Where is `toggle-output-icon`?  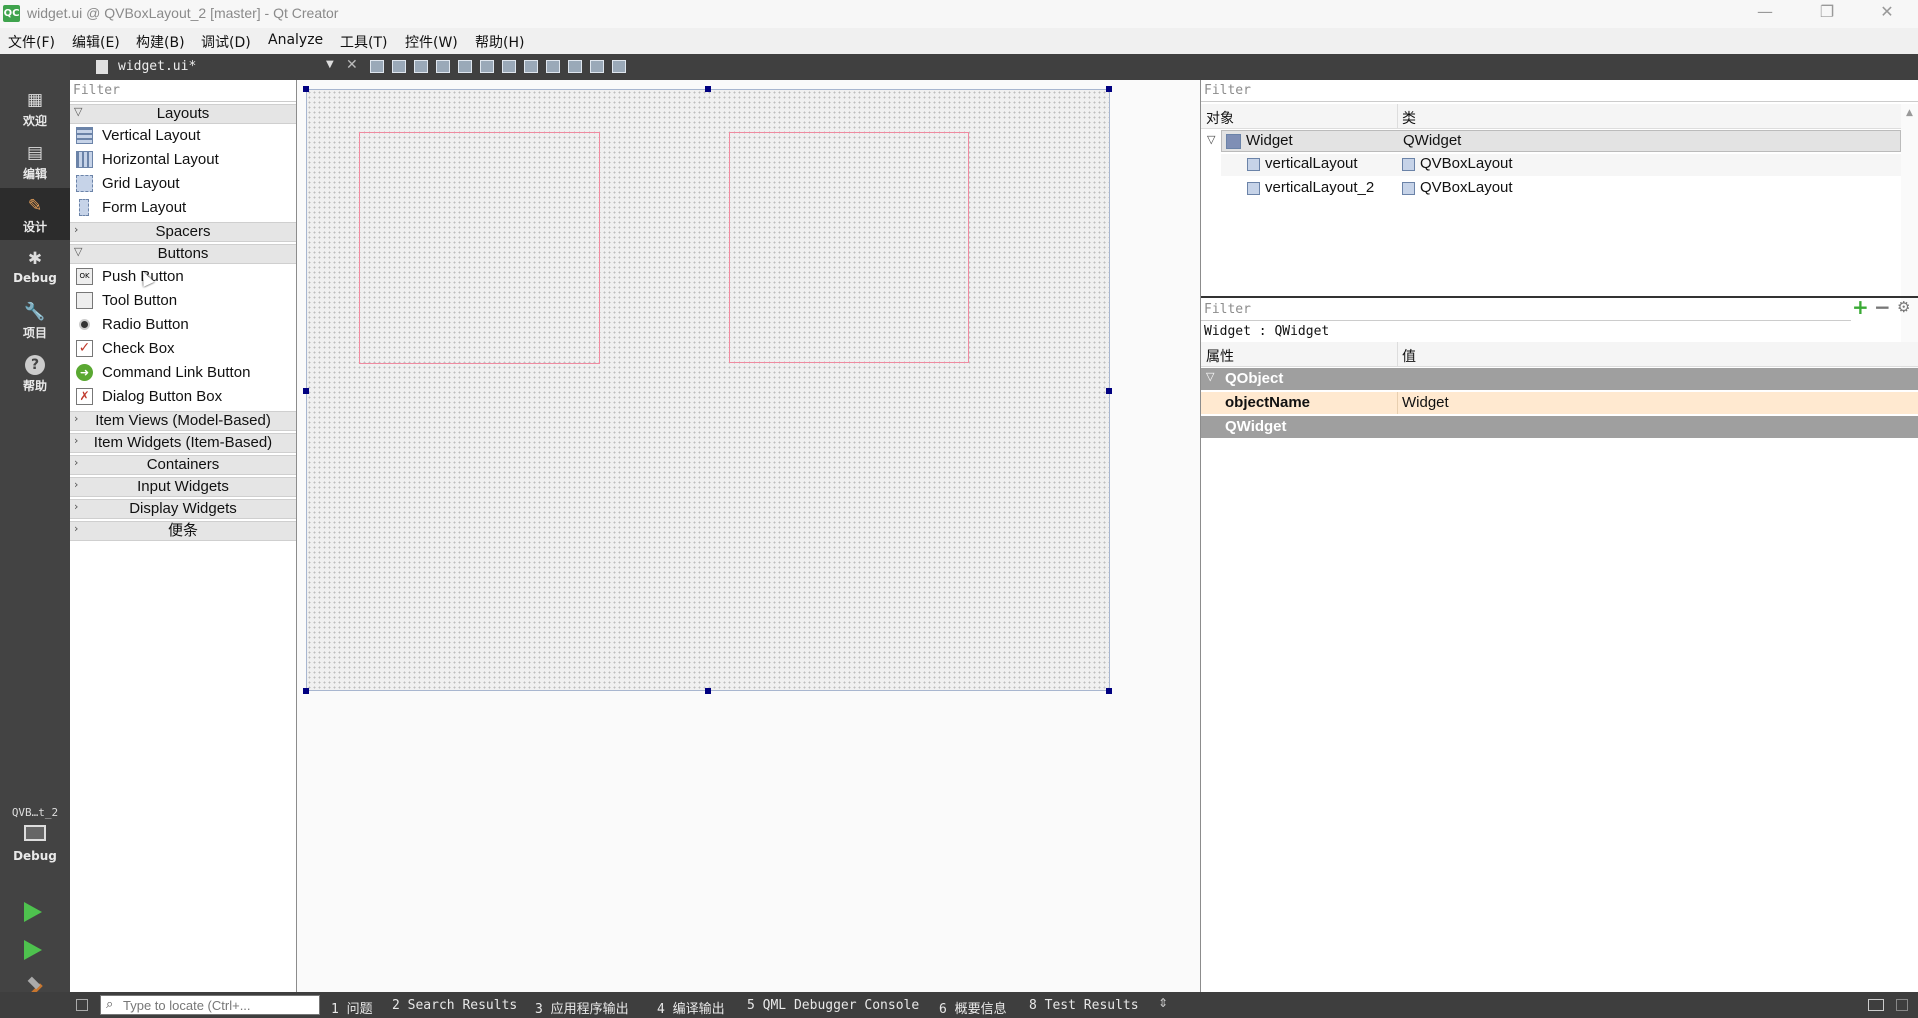
toggle-output-icon is located at coordinates (1876, 1005).